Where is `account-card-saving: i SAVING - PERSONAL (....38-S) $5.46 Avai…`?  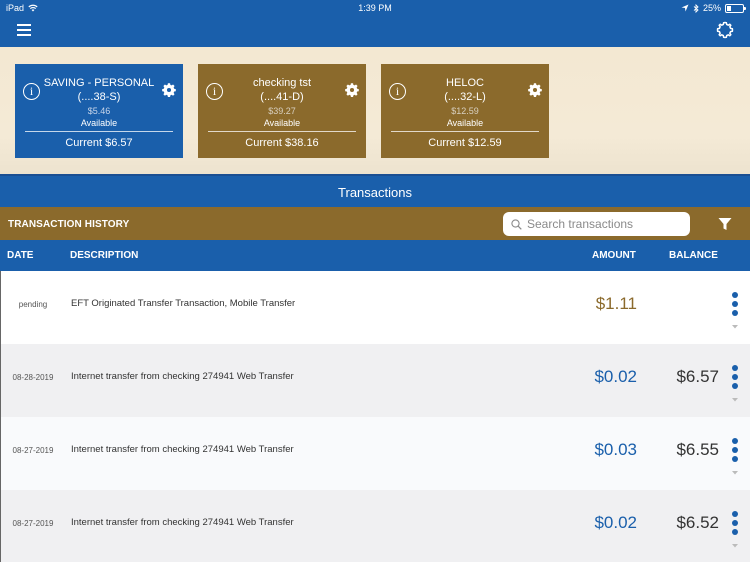 account-card-saving: i SAVING - PERSONAL (....38-S) $5.46 Avai… is located at coordinates (99, 111).